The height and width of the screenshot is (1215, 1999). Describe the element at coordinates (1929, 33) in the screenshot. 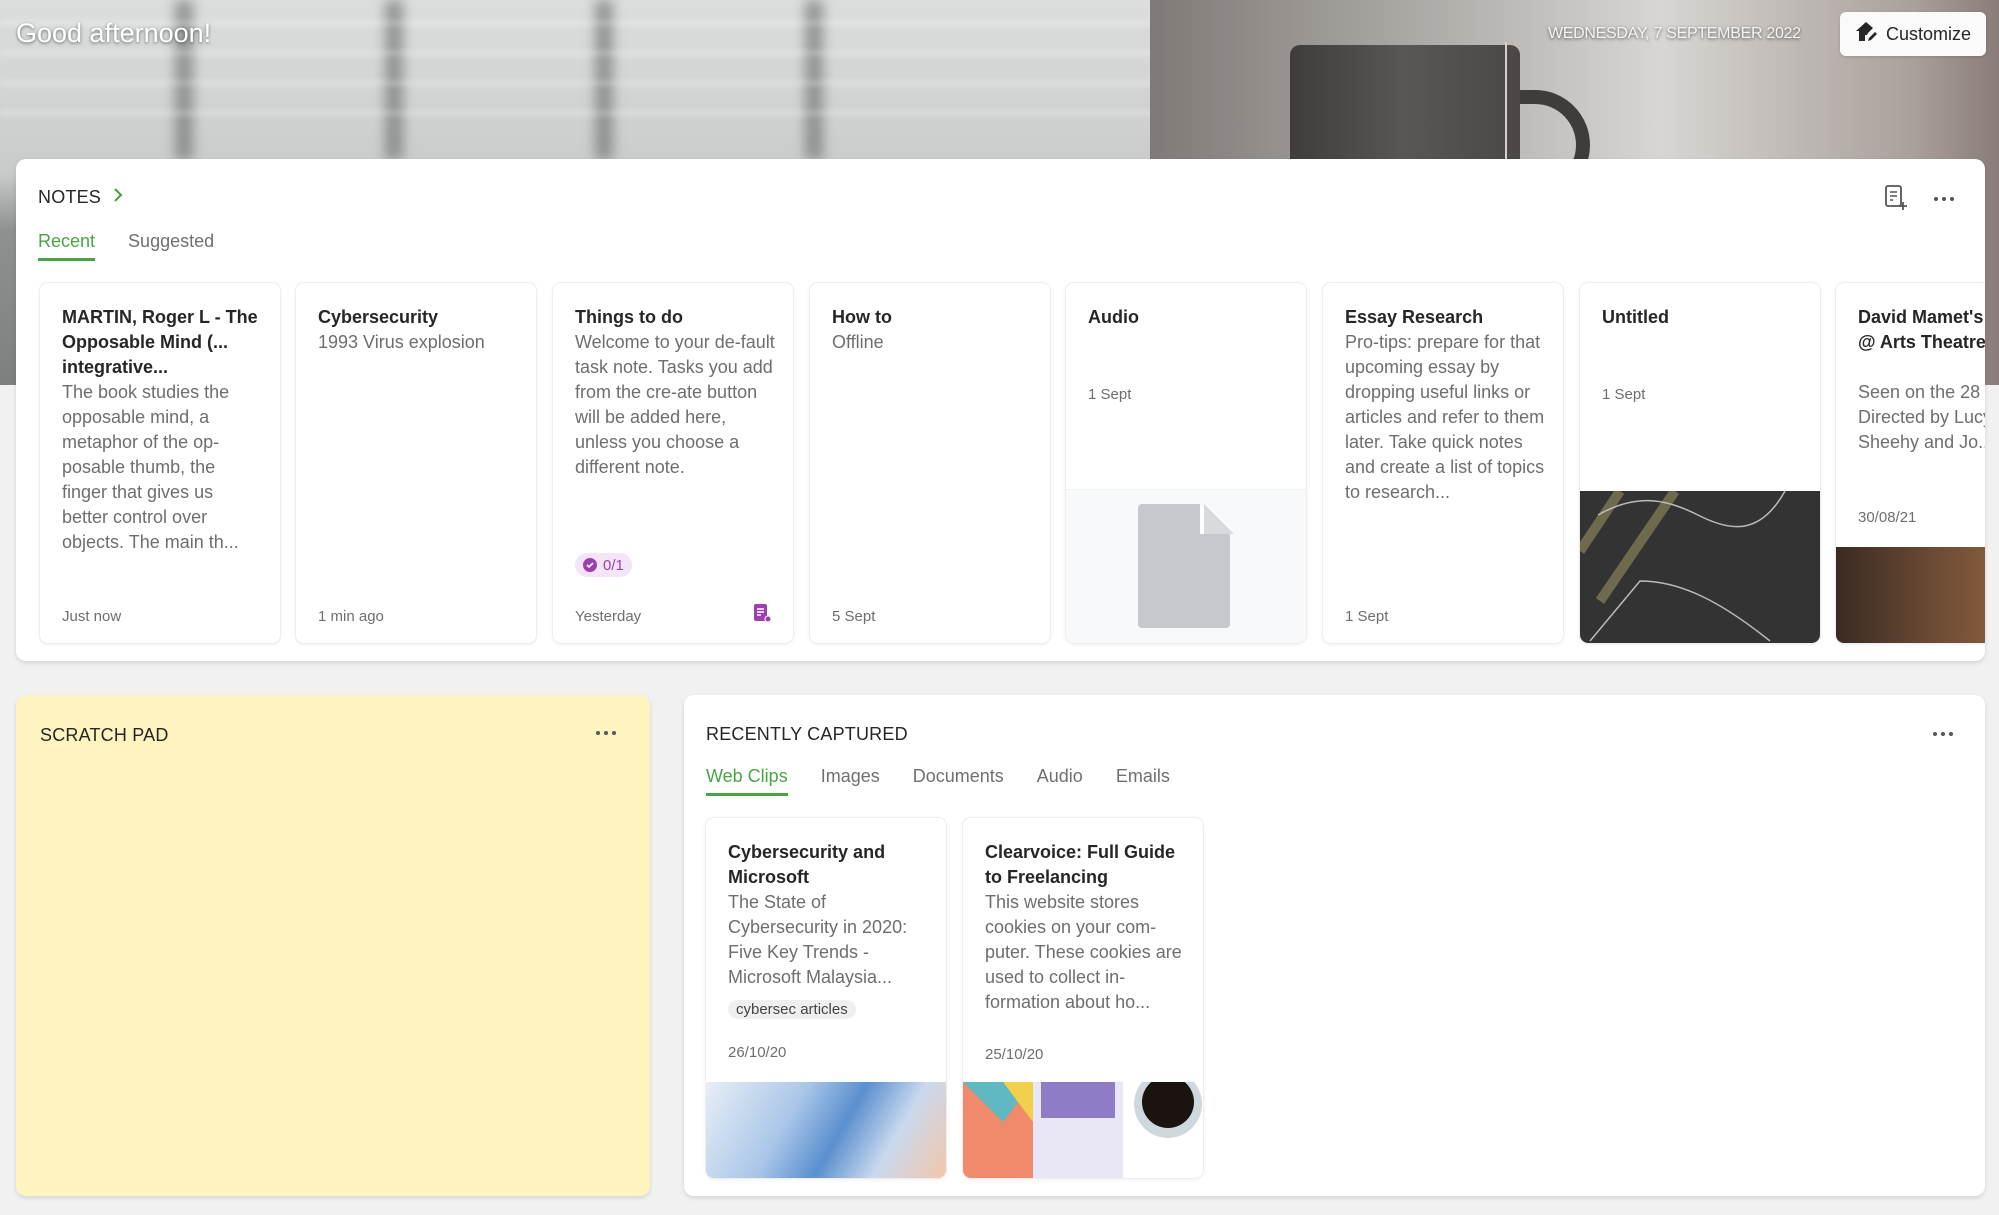

I see `customize-label: Customize` at that location.